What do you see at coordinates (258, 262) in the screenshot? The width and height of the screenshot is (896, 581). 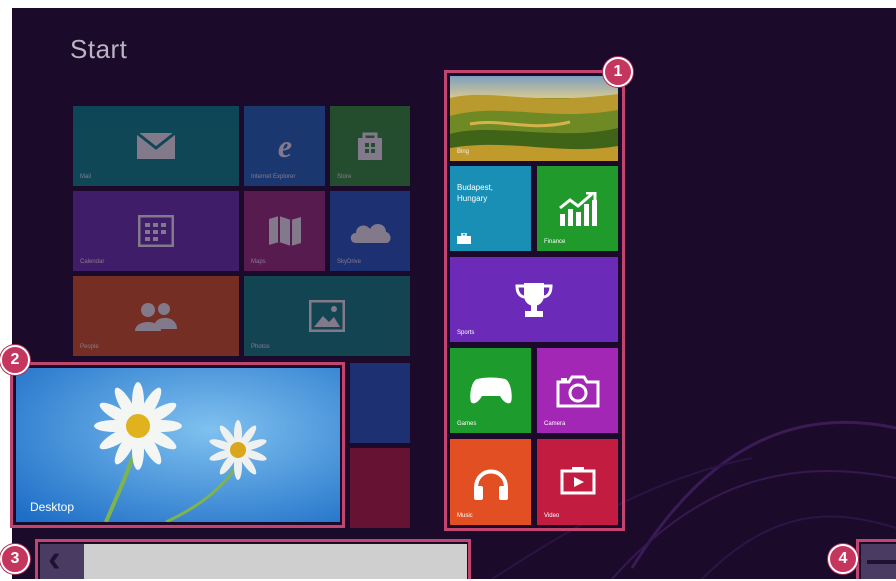 I see `tile-label: Maps` at bounding box center [258, 262].